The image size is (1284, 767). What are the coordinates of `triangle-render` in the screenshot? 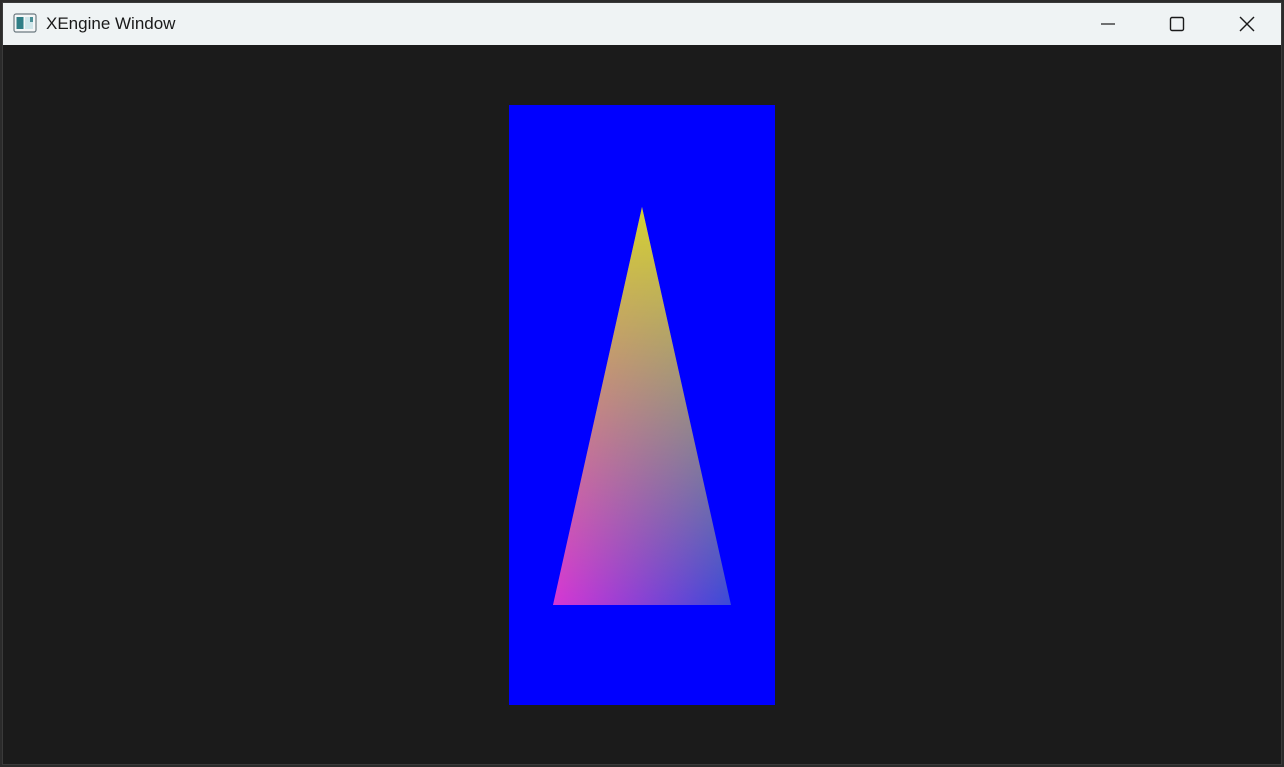 It's located at (642, 406).